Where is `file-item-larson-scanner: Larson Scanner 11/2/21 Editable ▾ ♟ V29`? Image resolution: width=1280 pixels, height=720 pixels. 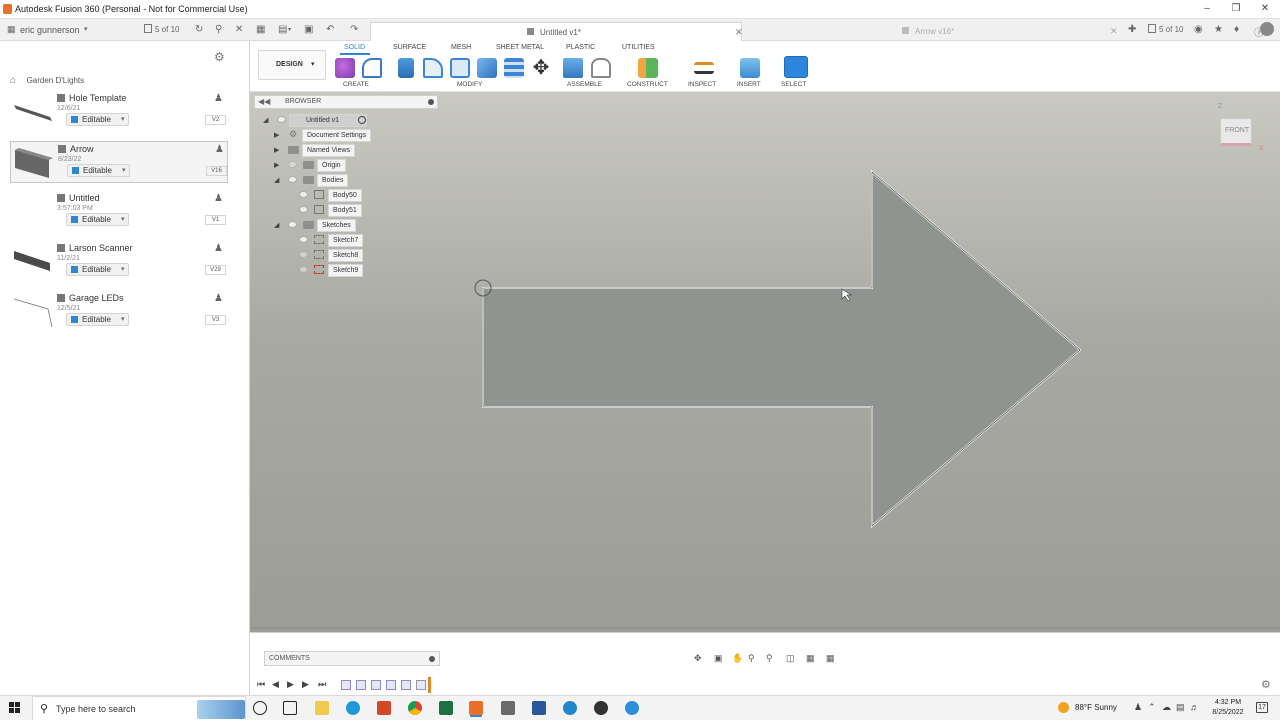
file-item-larson-scanner: Larson Scanner 11/2/21 Editable ▾ ♟ V29 is located at coordinates (119, 262).